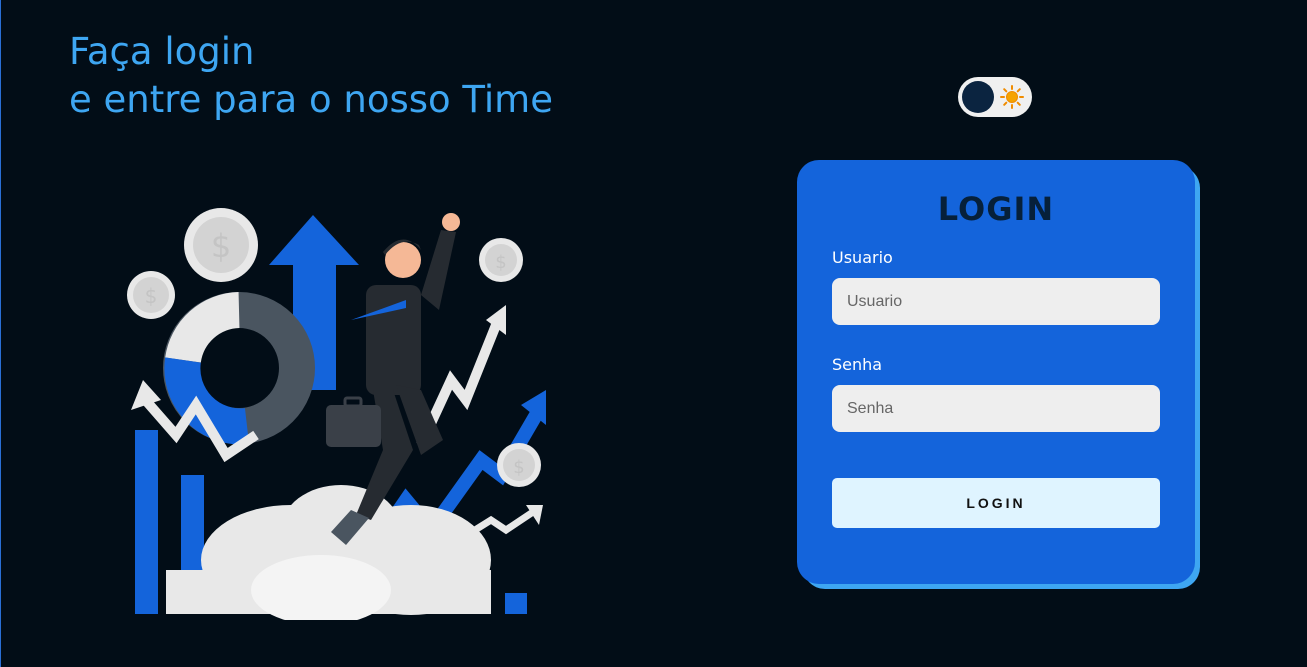  What do you see at coordinates (996, 503) in the screenshot?
I see `login-button: LOGIN` at bounding box center [996, 503].